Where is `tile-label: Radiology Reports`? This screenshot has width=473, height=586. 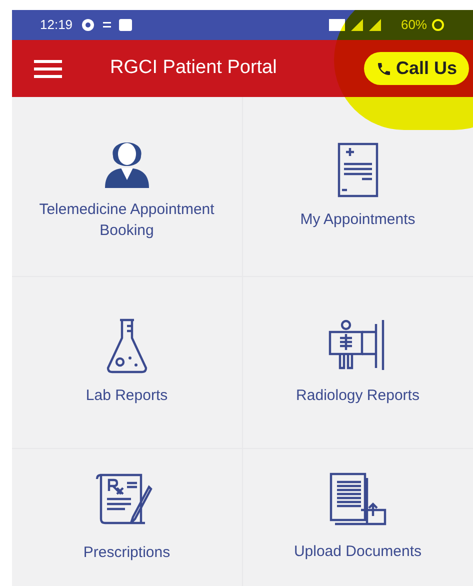 tile-label: Radiology Reports is located at coordinates (358, 396).